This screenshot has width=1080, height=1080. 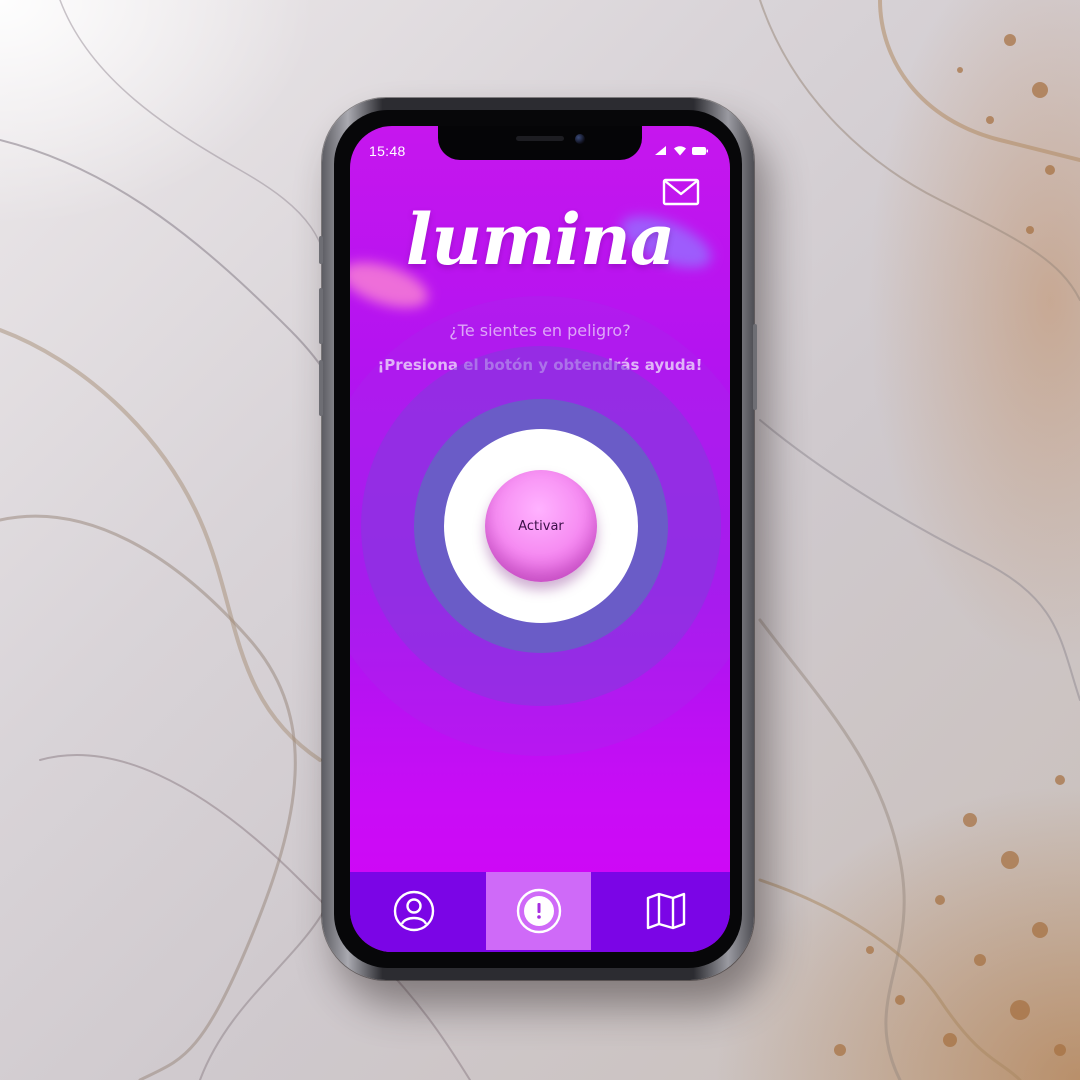 I want to click on status-icons, so click(x=681, y=150).